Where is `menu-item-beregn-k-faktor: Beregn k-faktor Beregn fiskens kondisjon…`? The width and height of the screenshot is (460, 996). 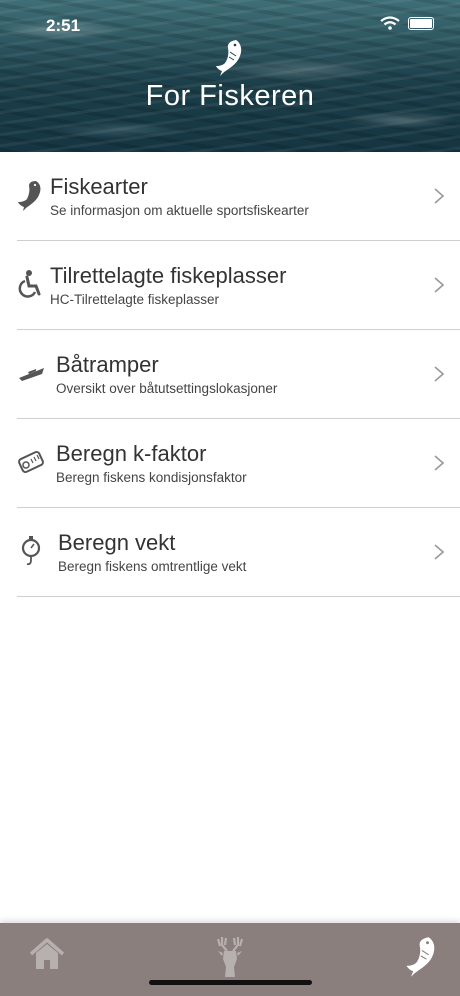 menu-item-beregn-k-faktor: Beregn k-faktor Beregn fiskens kondisjon… is located at coordinates (238, 463).